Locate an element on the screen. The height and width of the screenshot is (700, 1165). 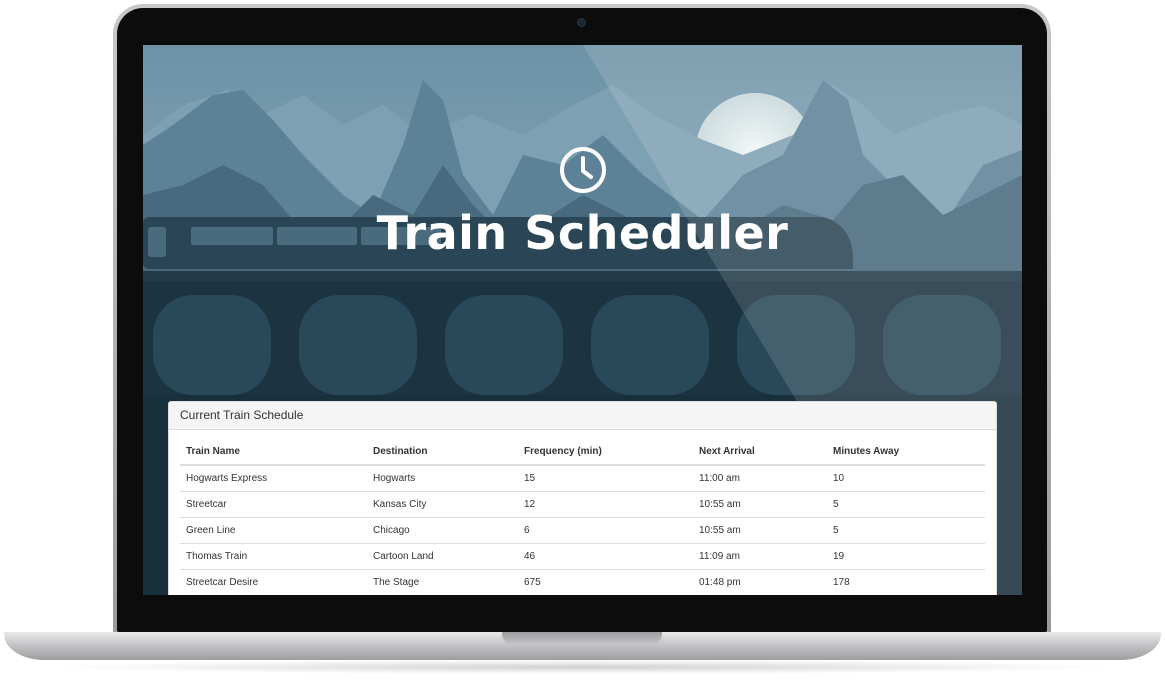
column-header-train-name: Train Name is located at coordinates (273, 452).